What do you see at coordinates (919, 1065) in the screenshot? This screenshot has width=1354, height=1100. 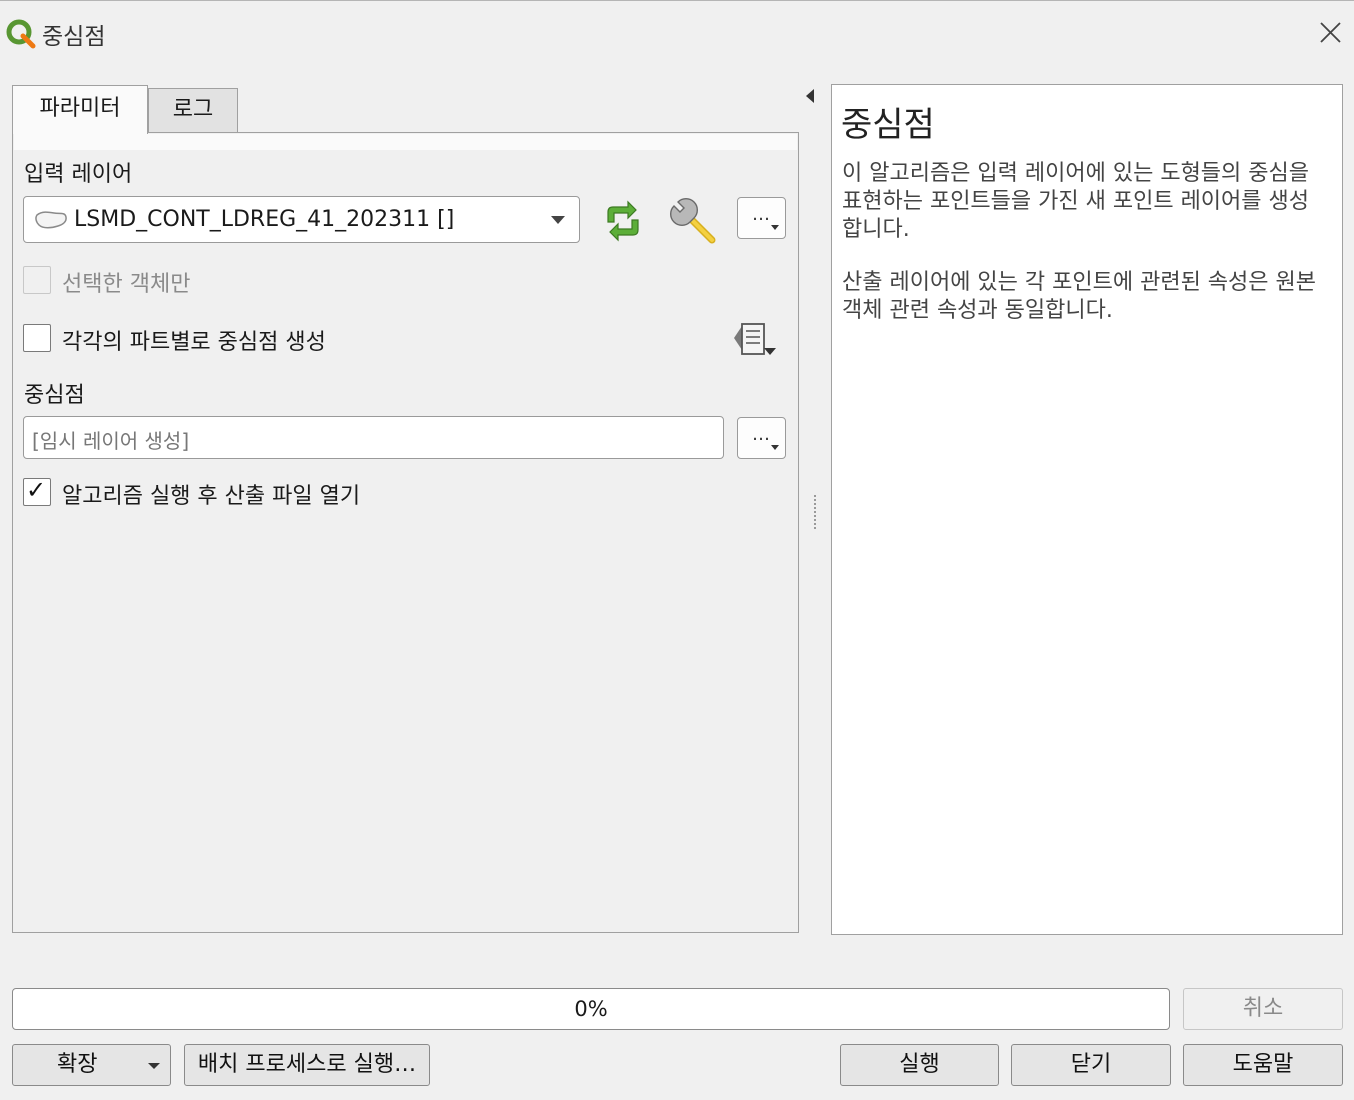 I see `run-button: 실행` at bounding box center [919, 1065].